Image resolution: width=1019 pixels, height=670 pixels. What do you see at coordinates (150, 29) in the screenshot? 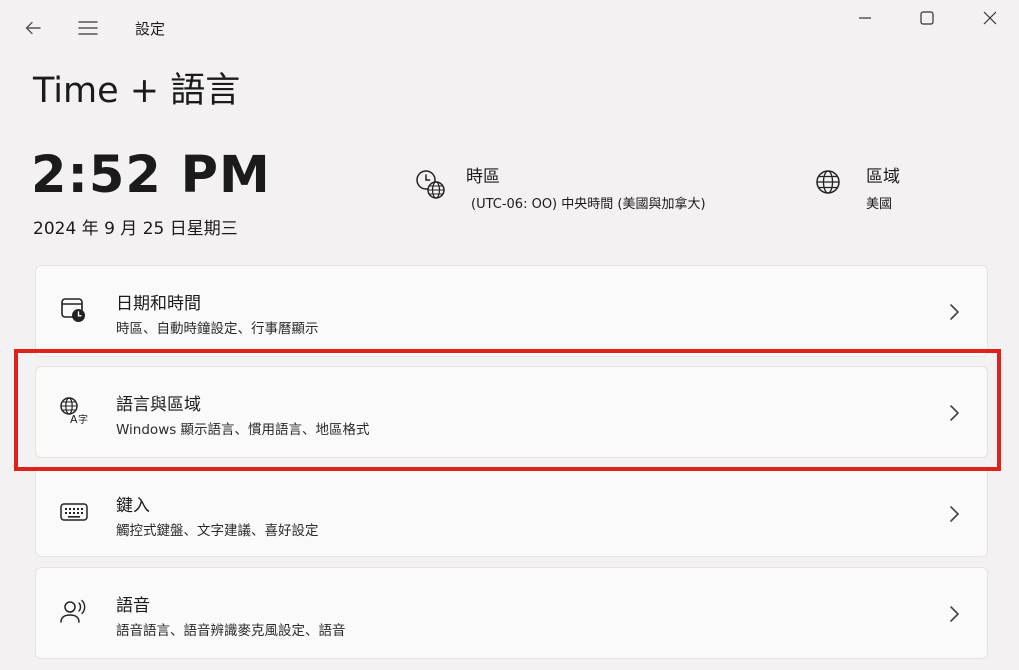
I see `app-title: 設定` at bounding box center [150, 29].